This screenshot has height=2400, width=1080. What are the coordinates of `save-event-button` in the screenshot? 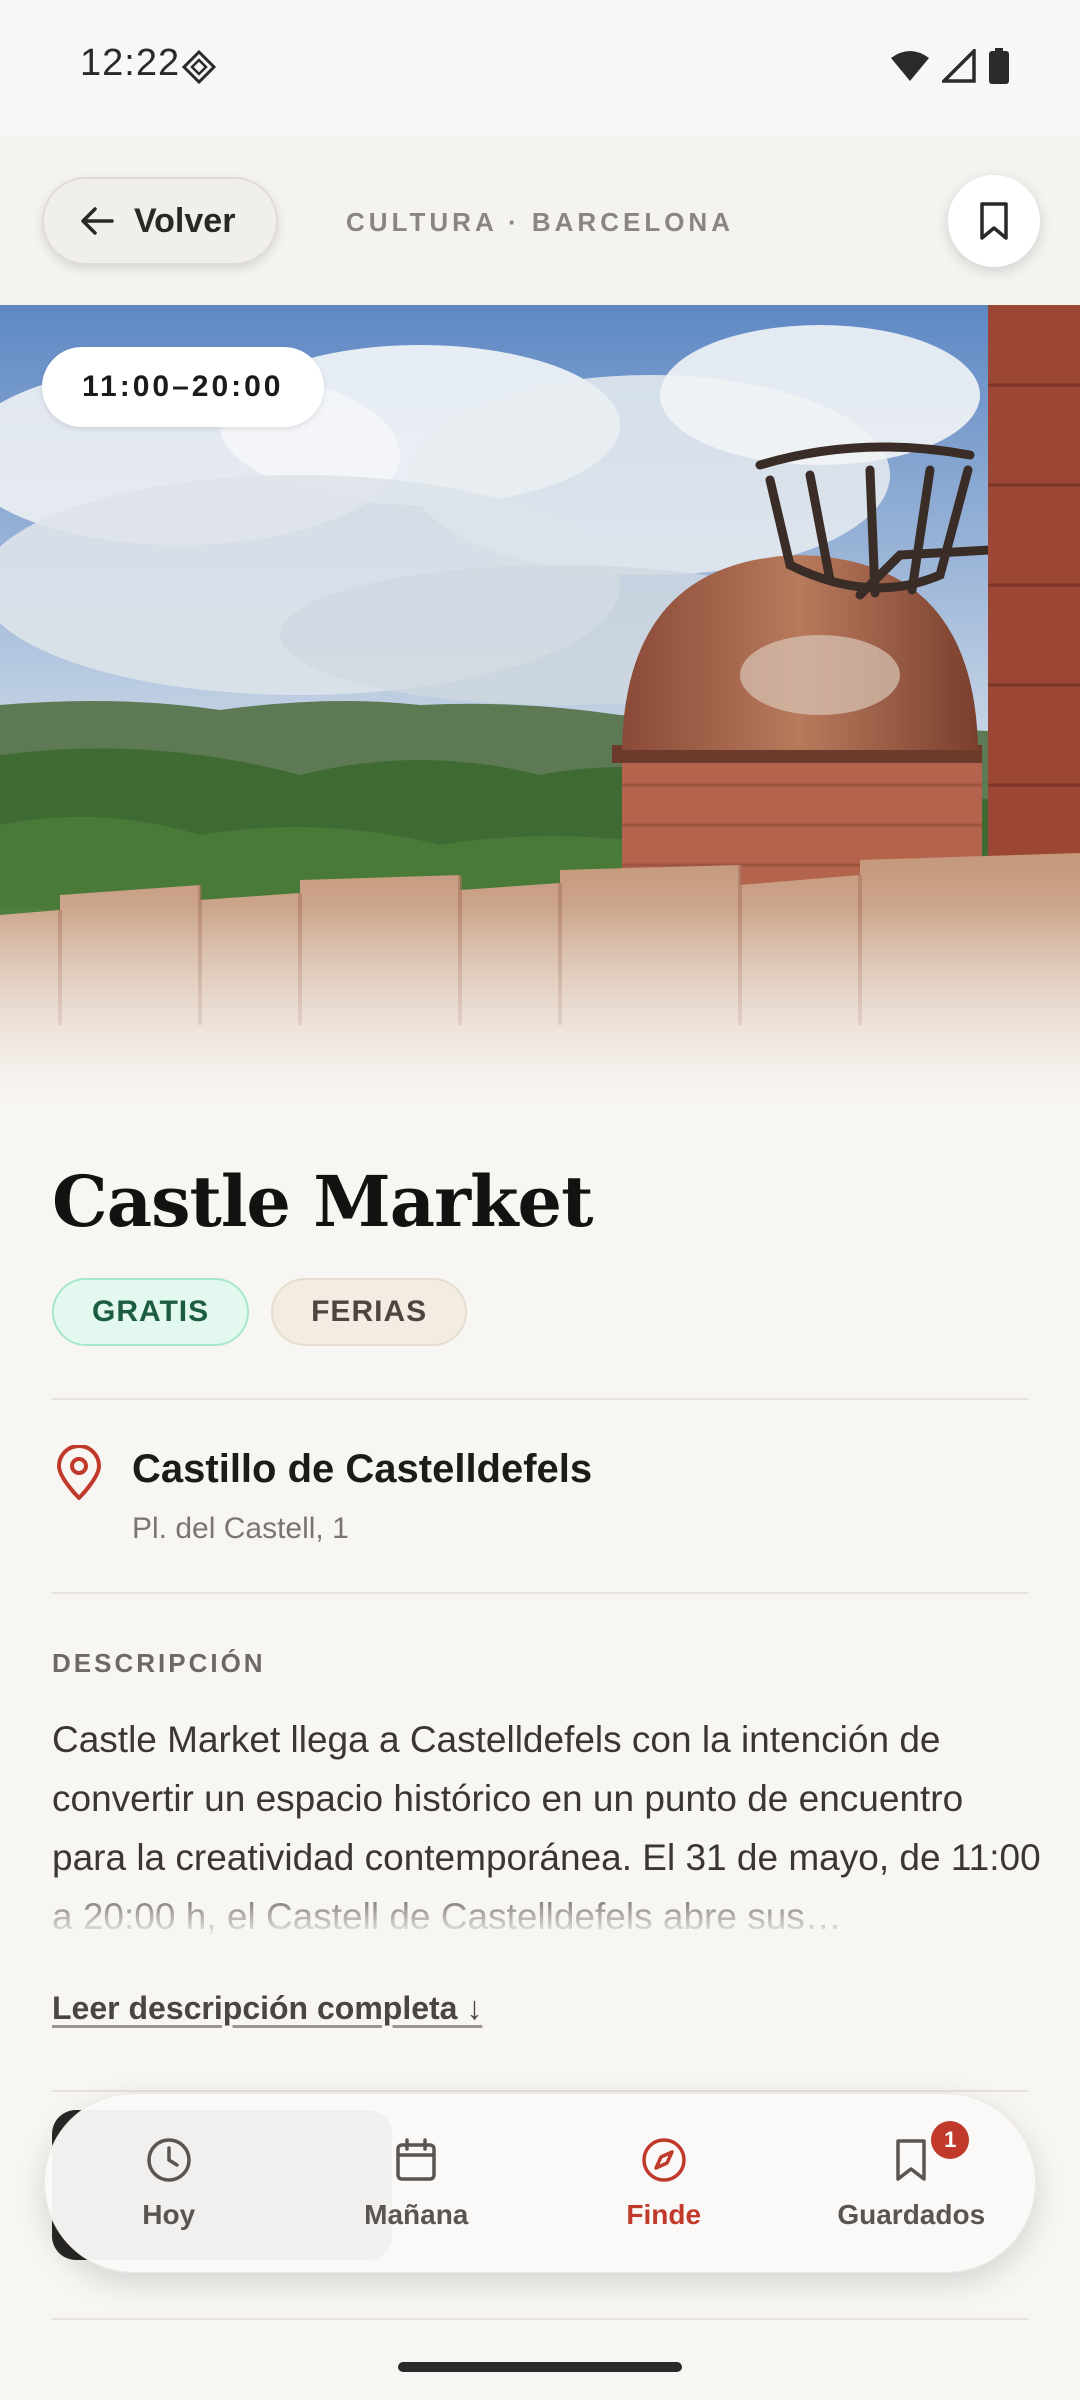 It's located at (994, 221).